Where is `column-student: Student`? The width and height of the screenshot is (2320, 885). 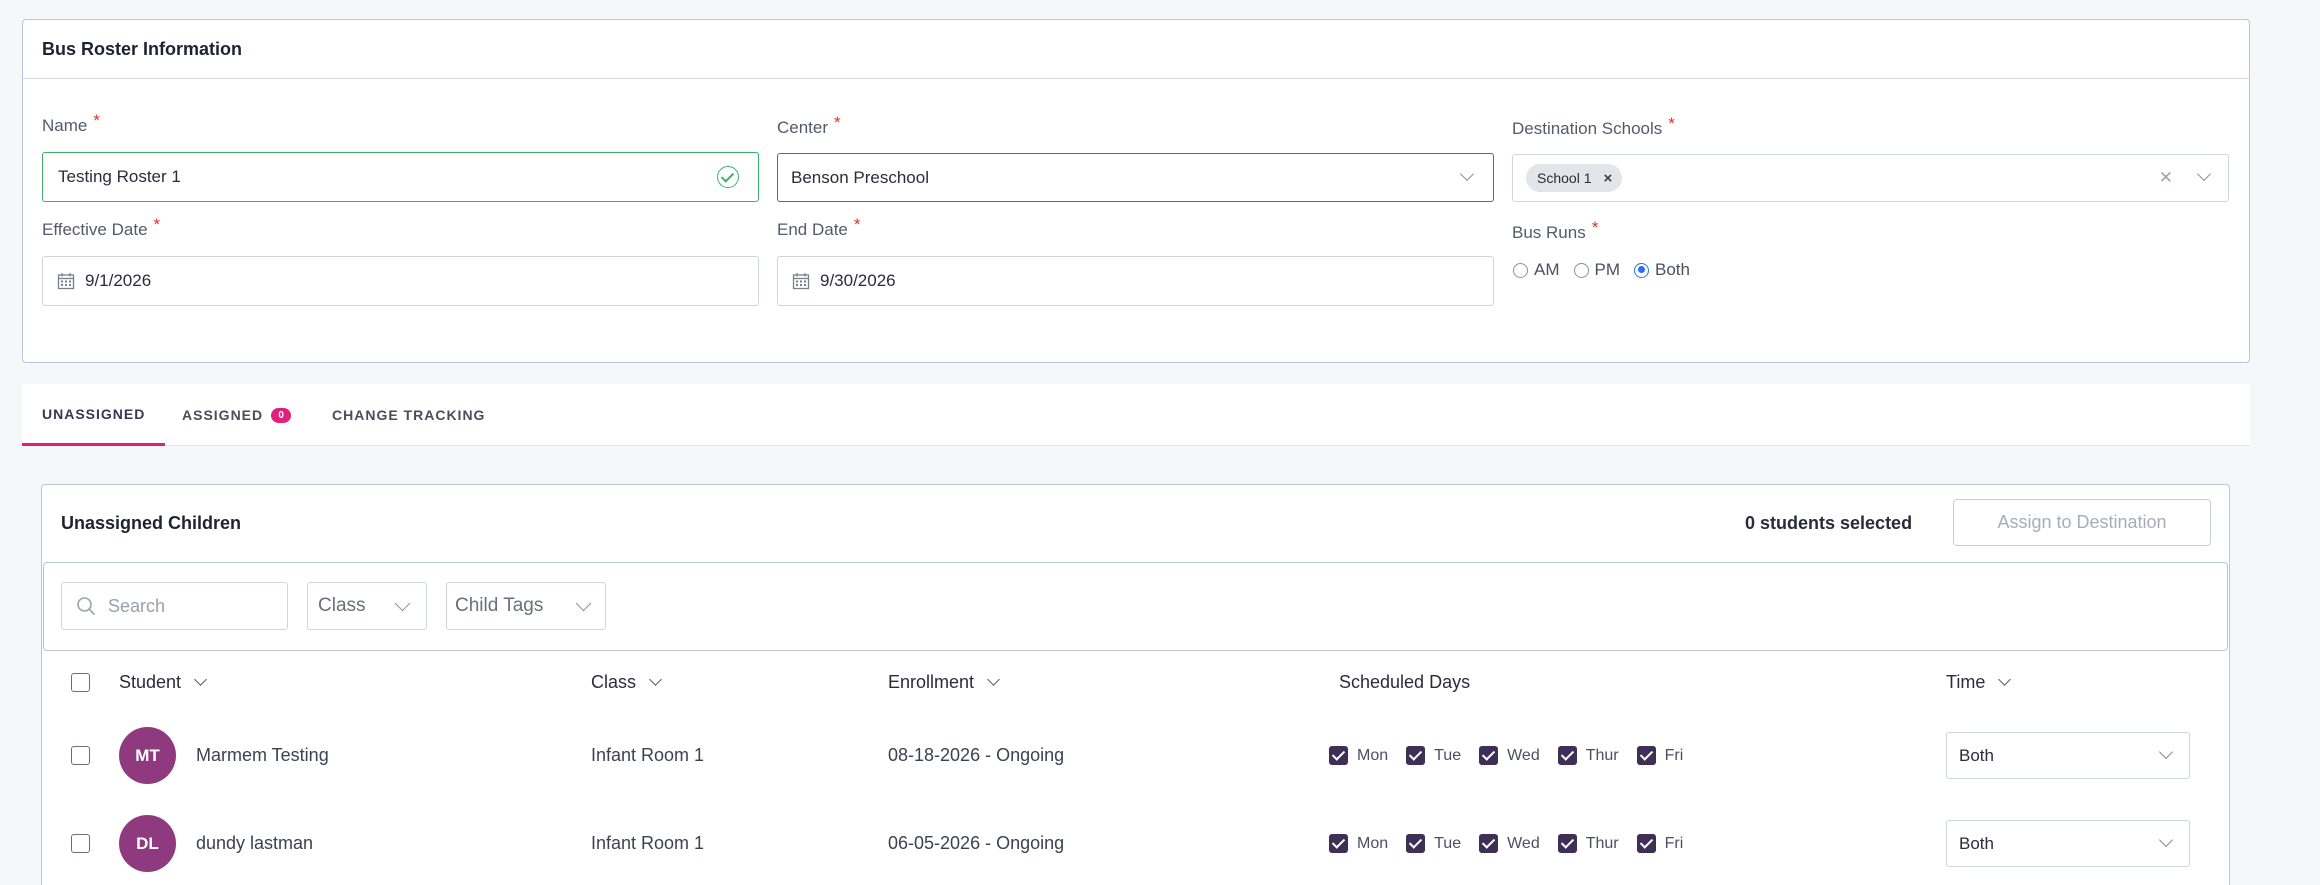
column-student: Student is located at coordinates (163, 682).